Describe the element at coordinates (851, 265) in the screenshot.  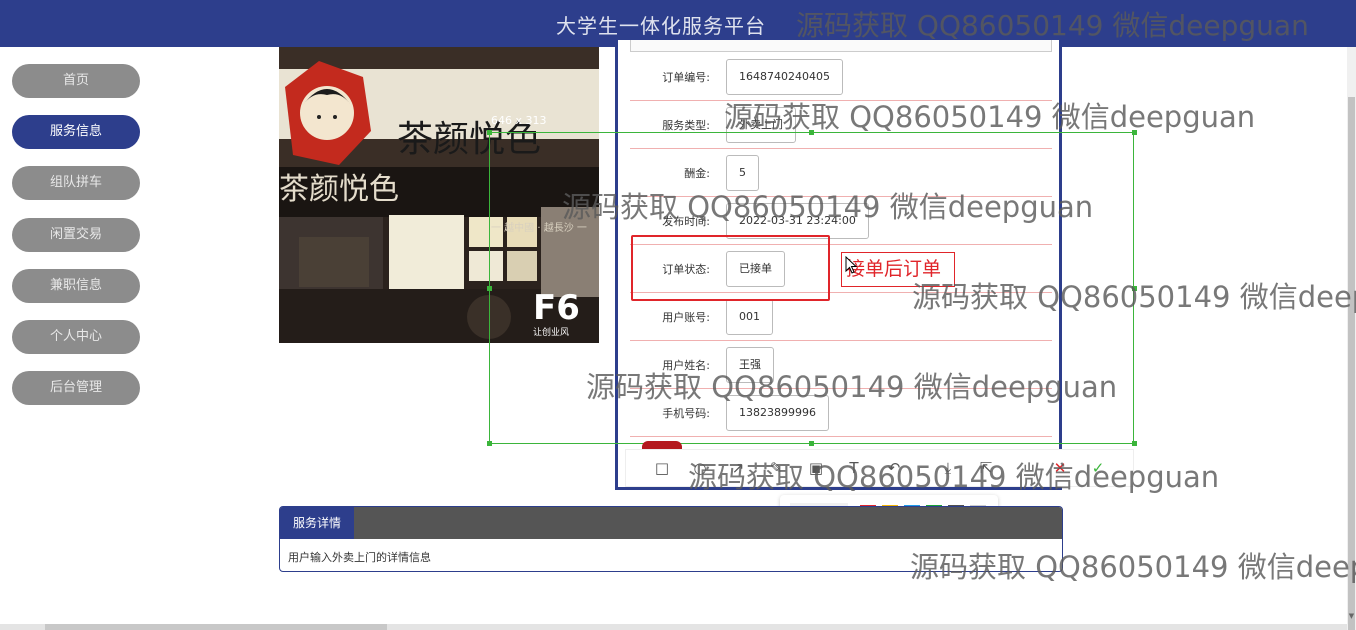
I see `mouse-cursor-icon` at that location.